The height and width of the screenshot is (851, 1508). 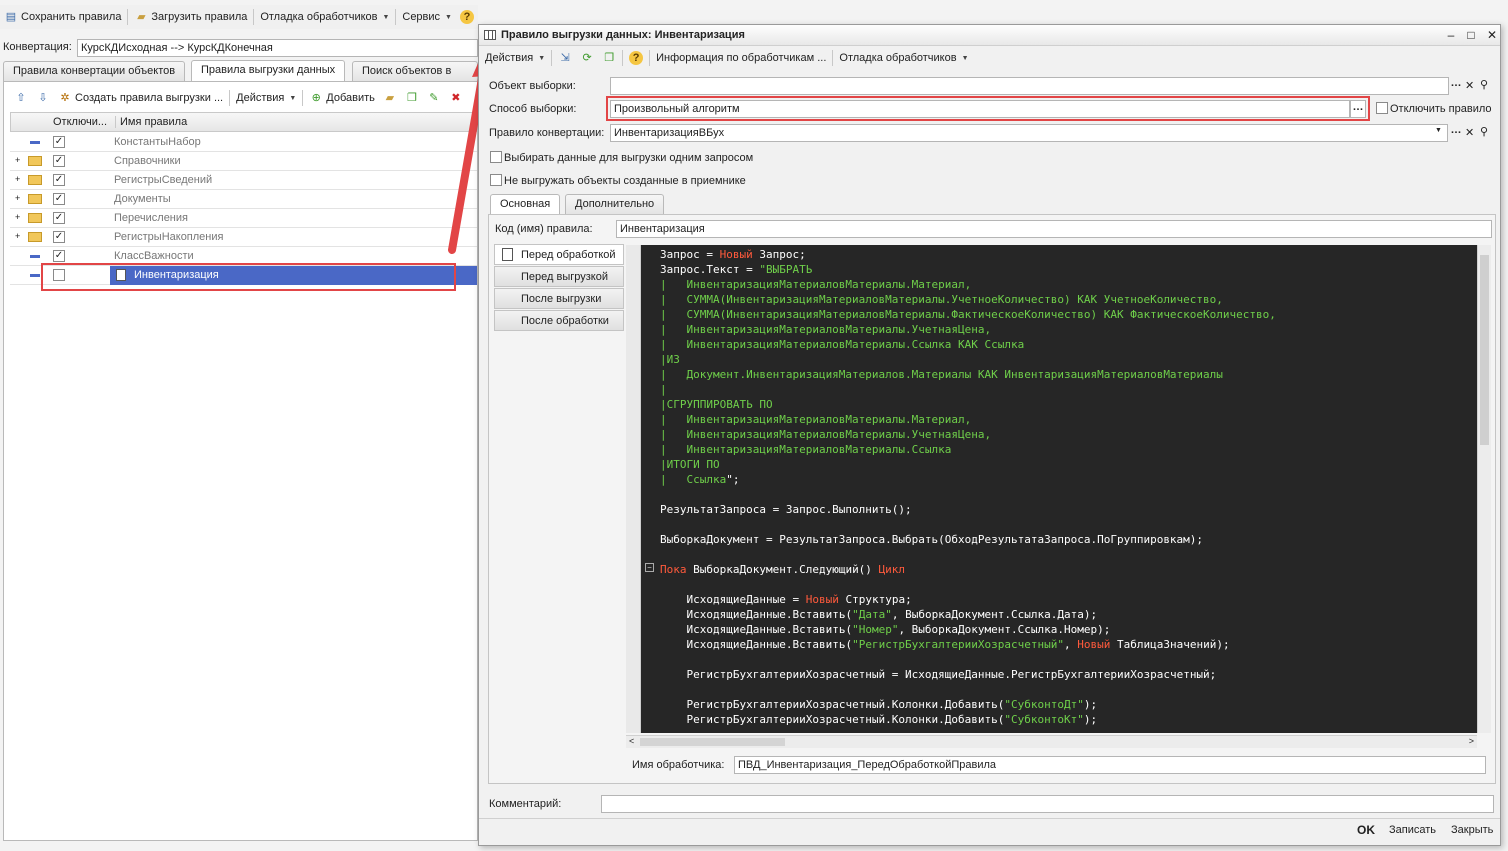 I want to click on scroll-thumb, so click(x=1484, y=350).